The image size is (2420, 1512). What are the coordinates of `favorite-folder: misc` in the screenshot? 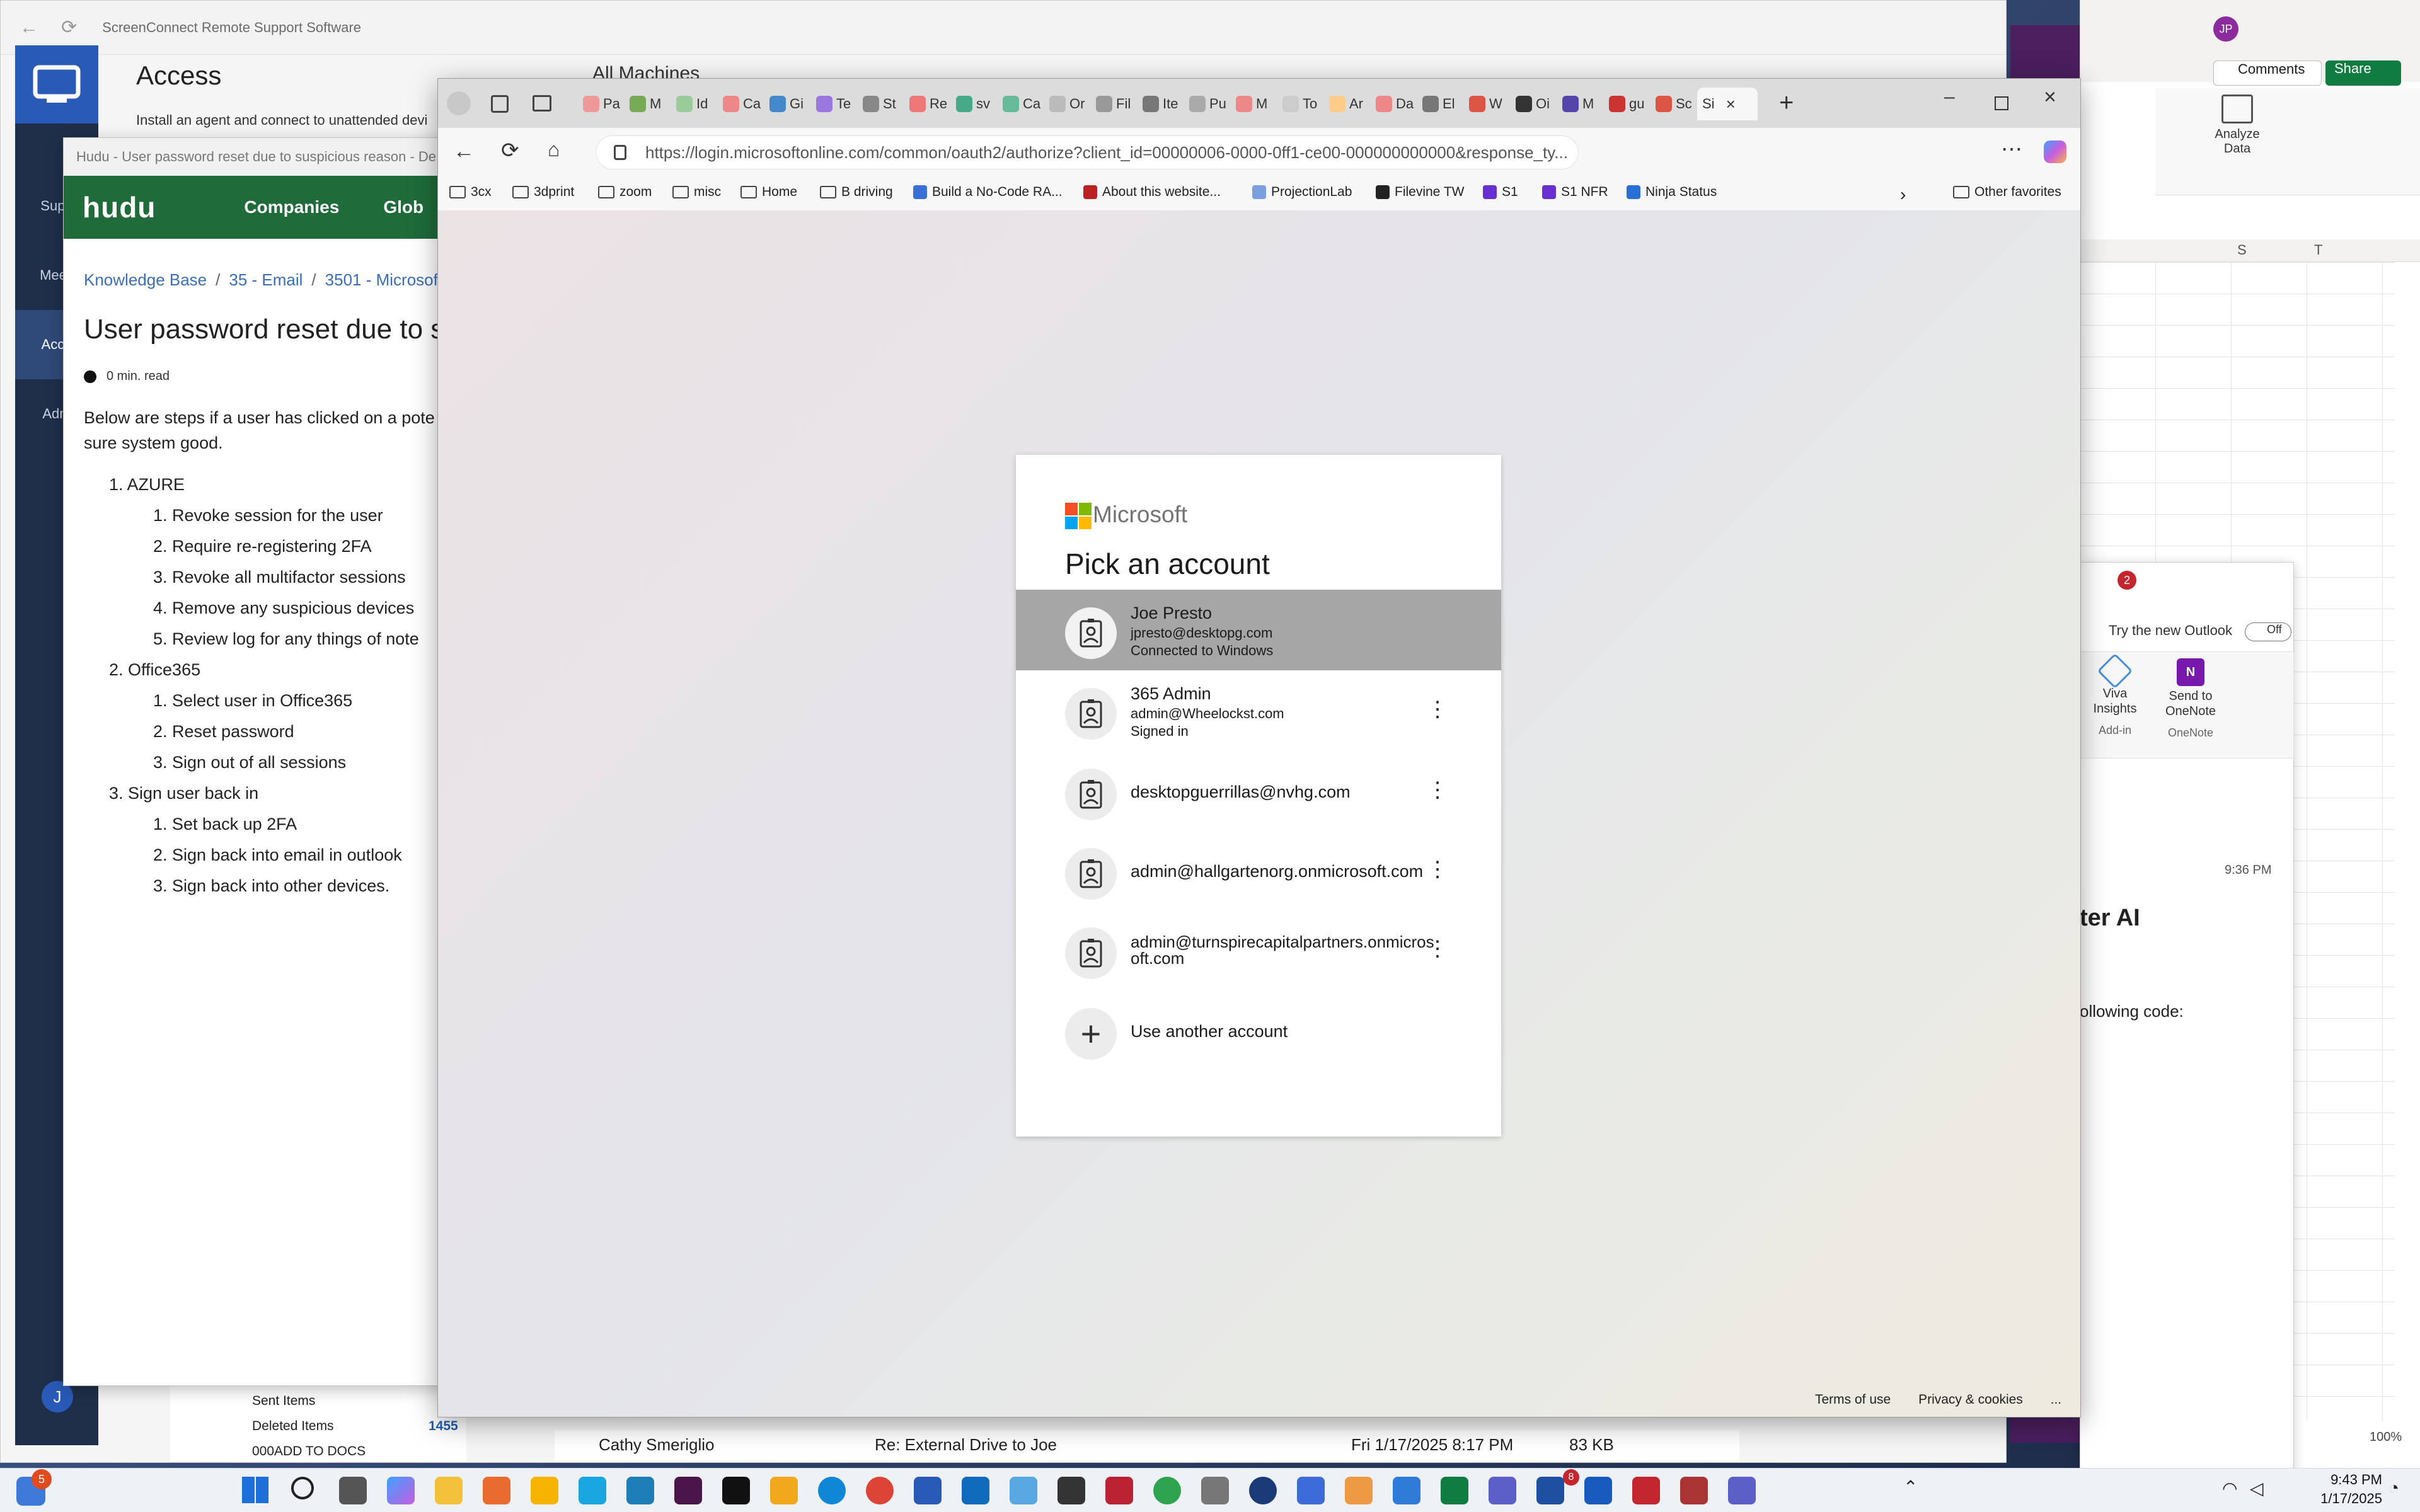 It's located at (696, 192).